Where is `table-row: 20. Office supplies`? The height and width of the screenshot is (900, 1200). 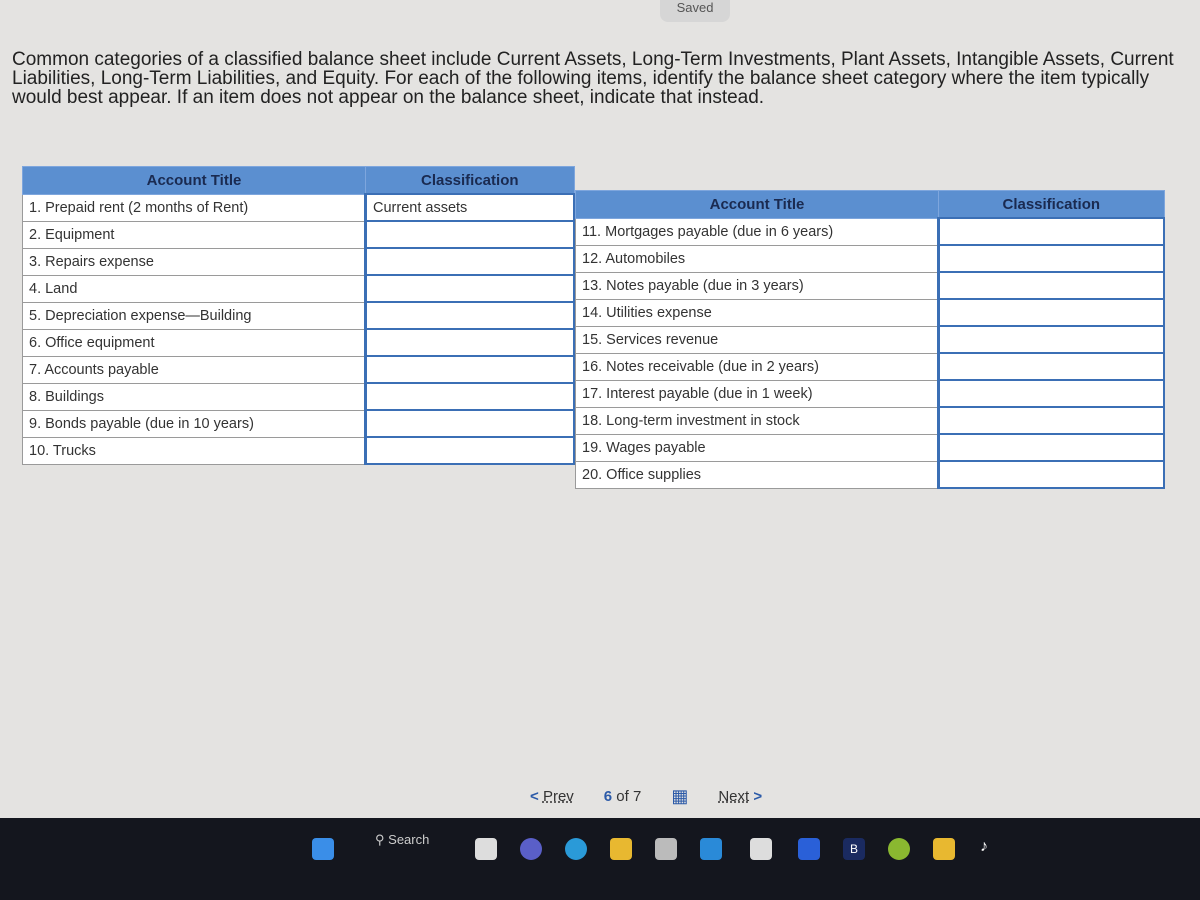
table-row: 20. Office supplies is located at coordinates (870, 474).